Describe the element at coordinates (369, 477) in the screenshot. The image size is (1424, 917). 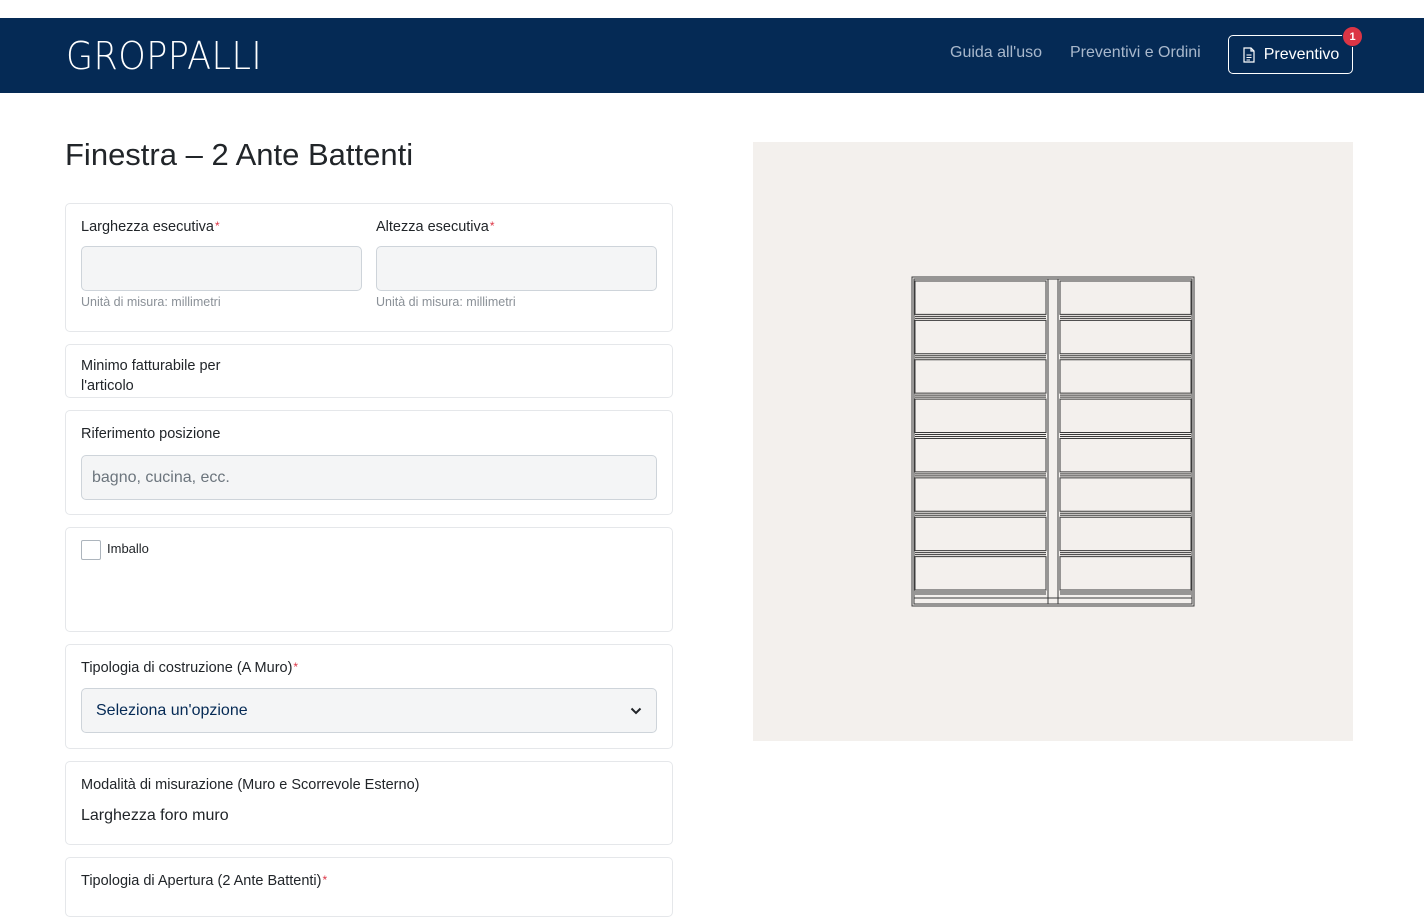
I see `riferimento-input` at that location.